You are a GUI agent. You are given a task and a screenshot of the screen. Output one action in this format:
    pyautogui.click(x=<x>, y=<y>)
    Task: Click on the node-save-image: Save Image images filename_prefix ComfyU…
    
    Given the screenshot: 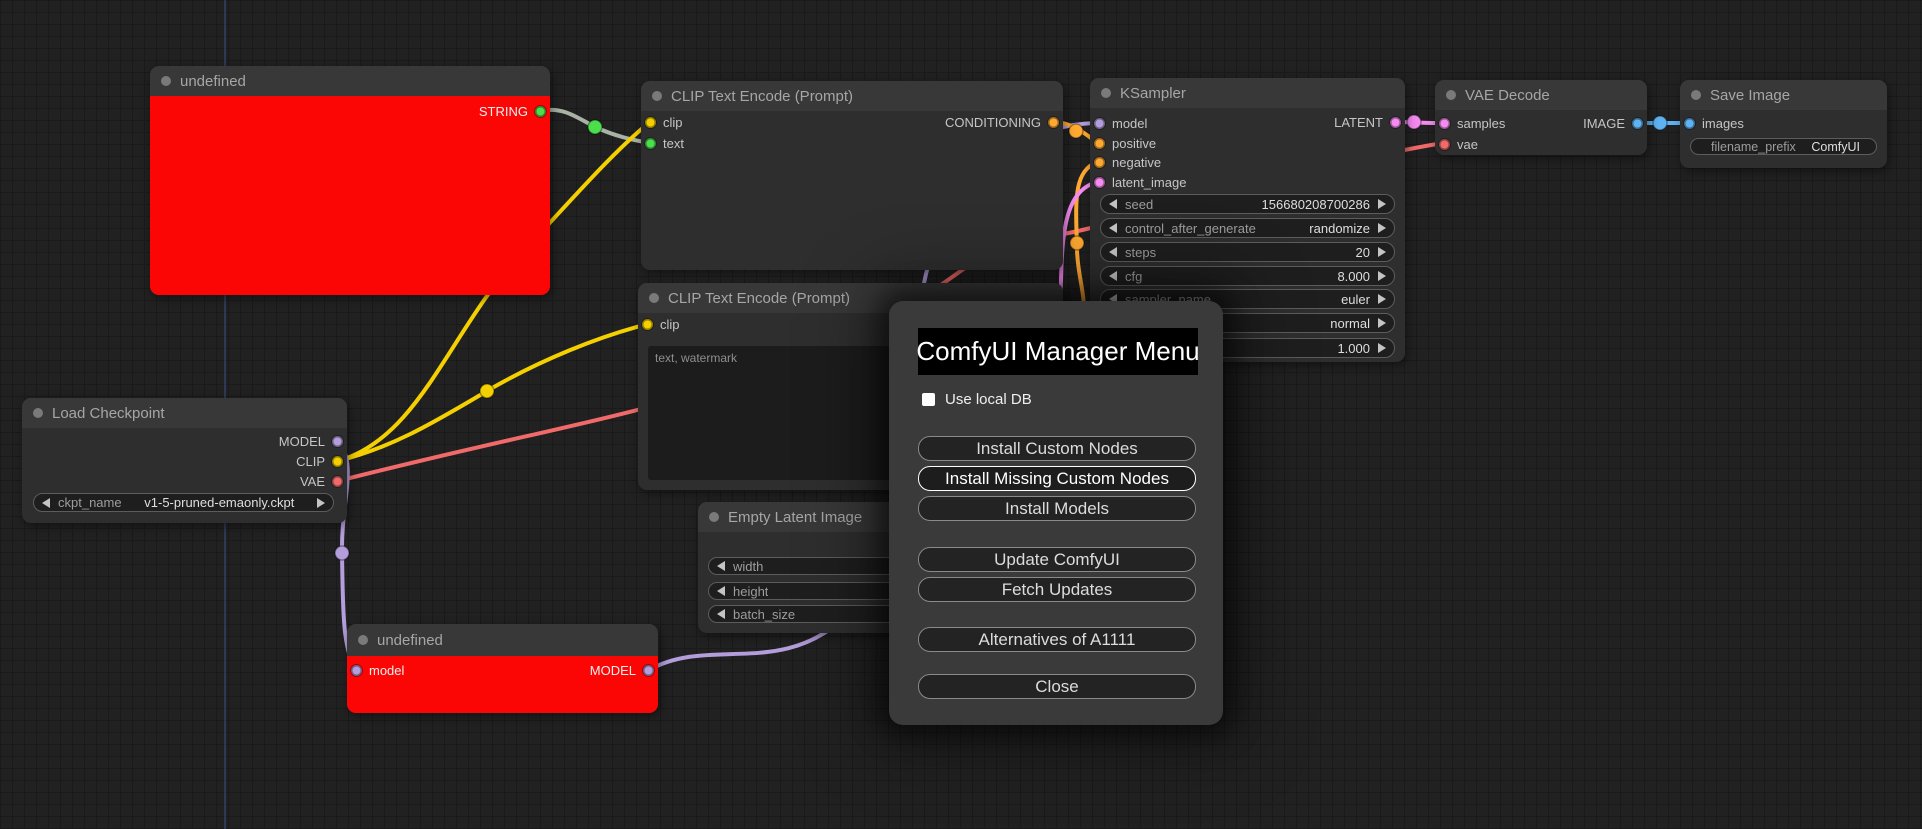 What is the action you would take?
    pyautogui.click(x=1783, y=124)
    